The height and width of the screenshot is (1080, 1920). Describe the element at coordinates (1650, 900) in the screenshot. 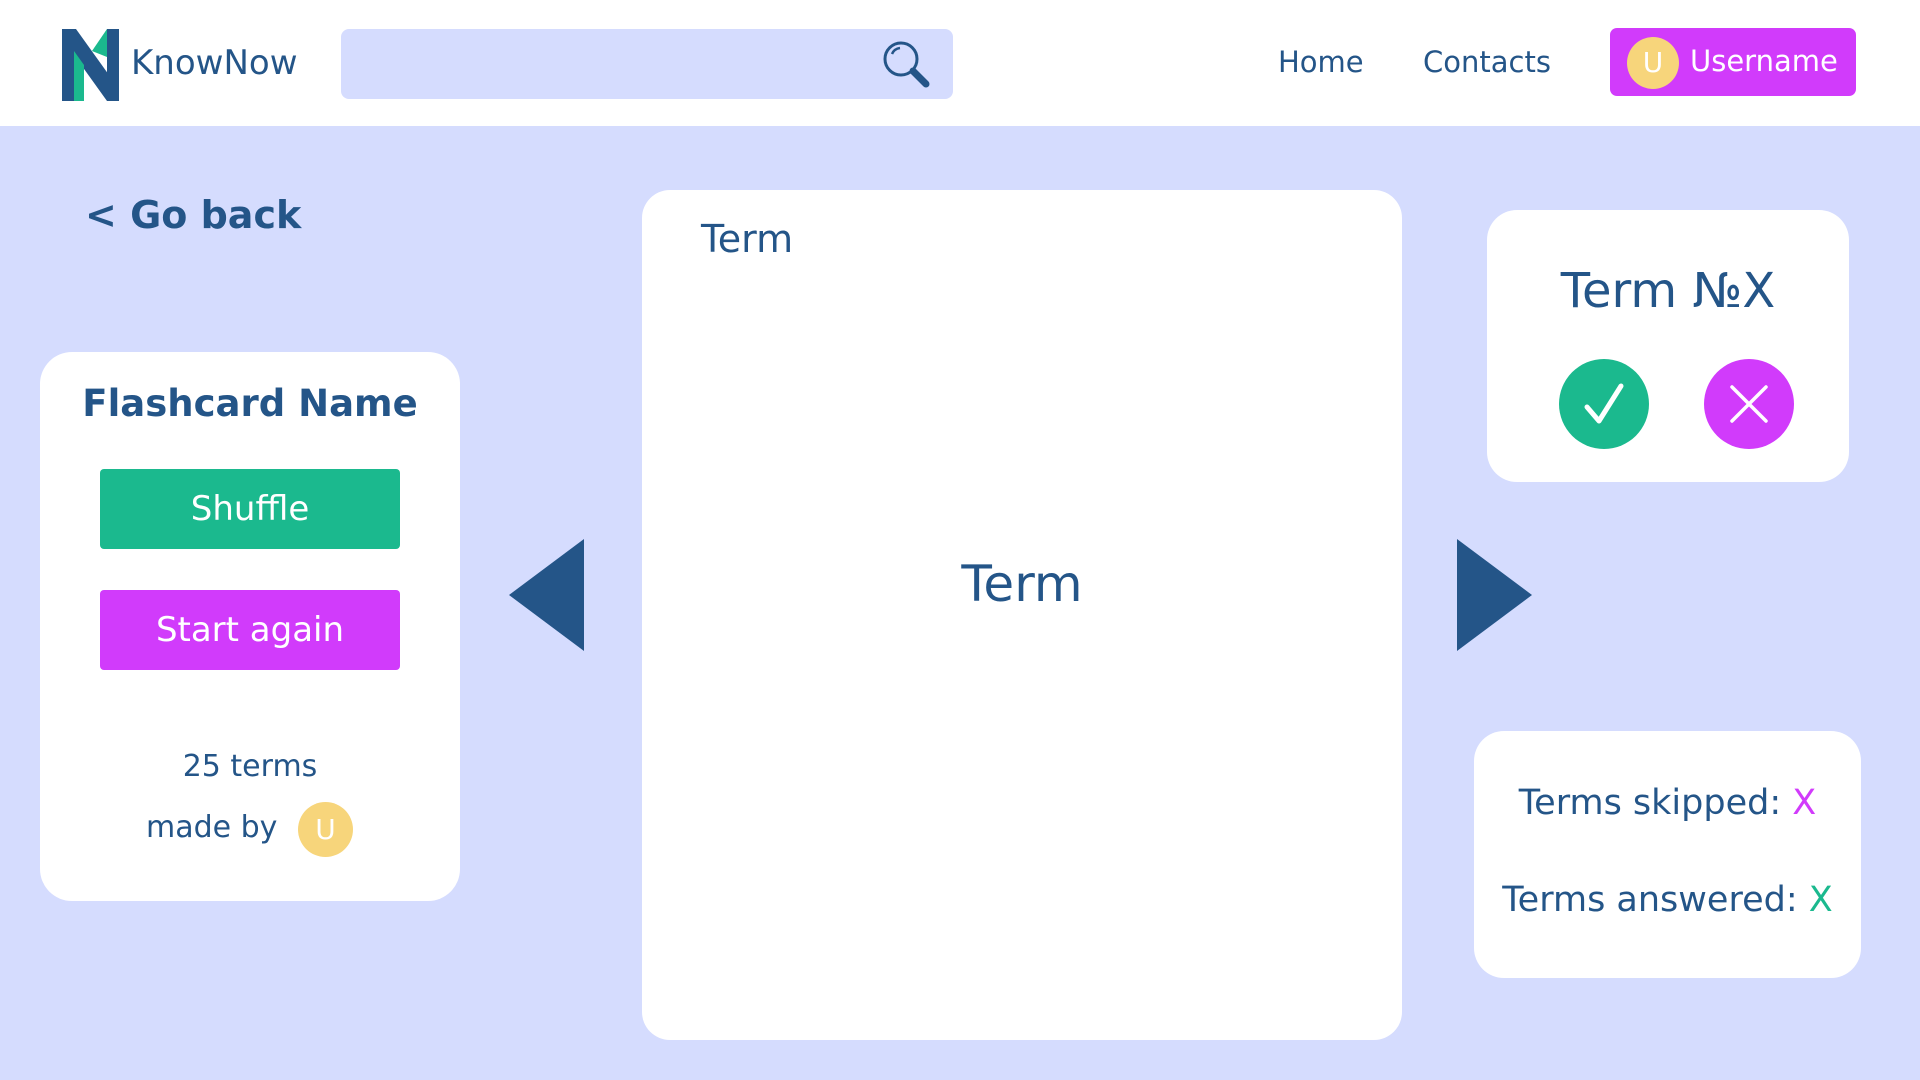

I see `terms-answered-label: Terms answered:` at that location.